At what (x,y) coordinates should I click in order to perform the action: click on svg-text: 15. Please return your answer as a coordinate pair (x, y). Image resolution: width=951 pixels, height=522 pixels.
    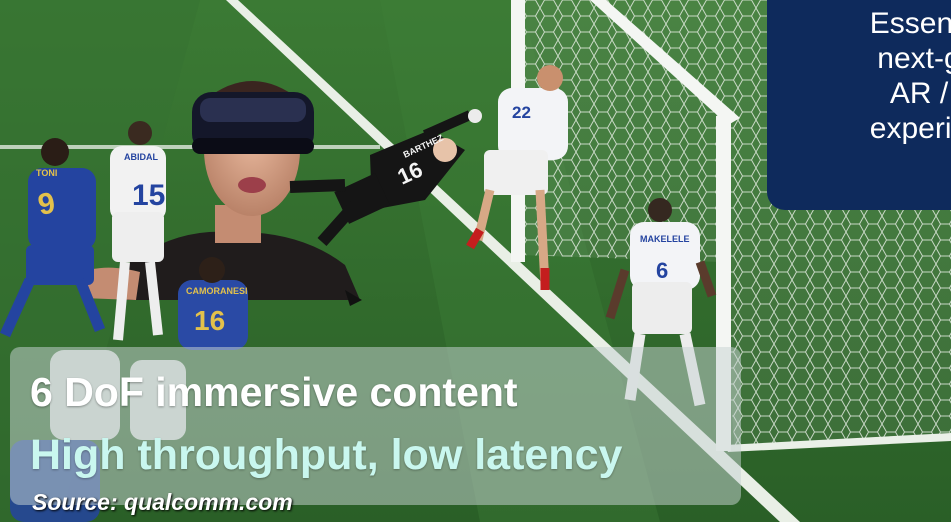
    Looking at the image, I should click on (148, 195).